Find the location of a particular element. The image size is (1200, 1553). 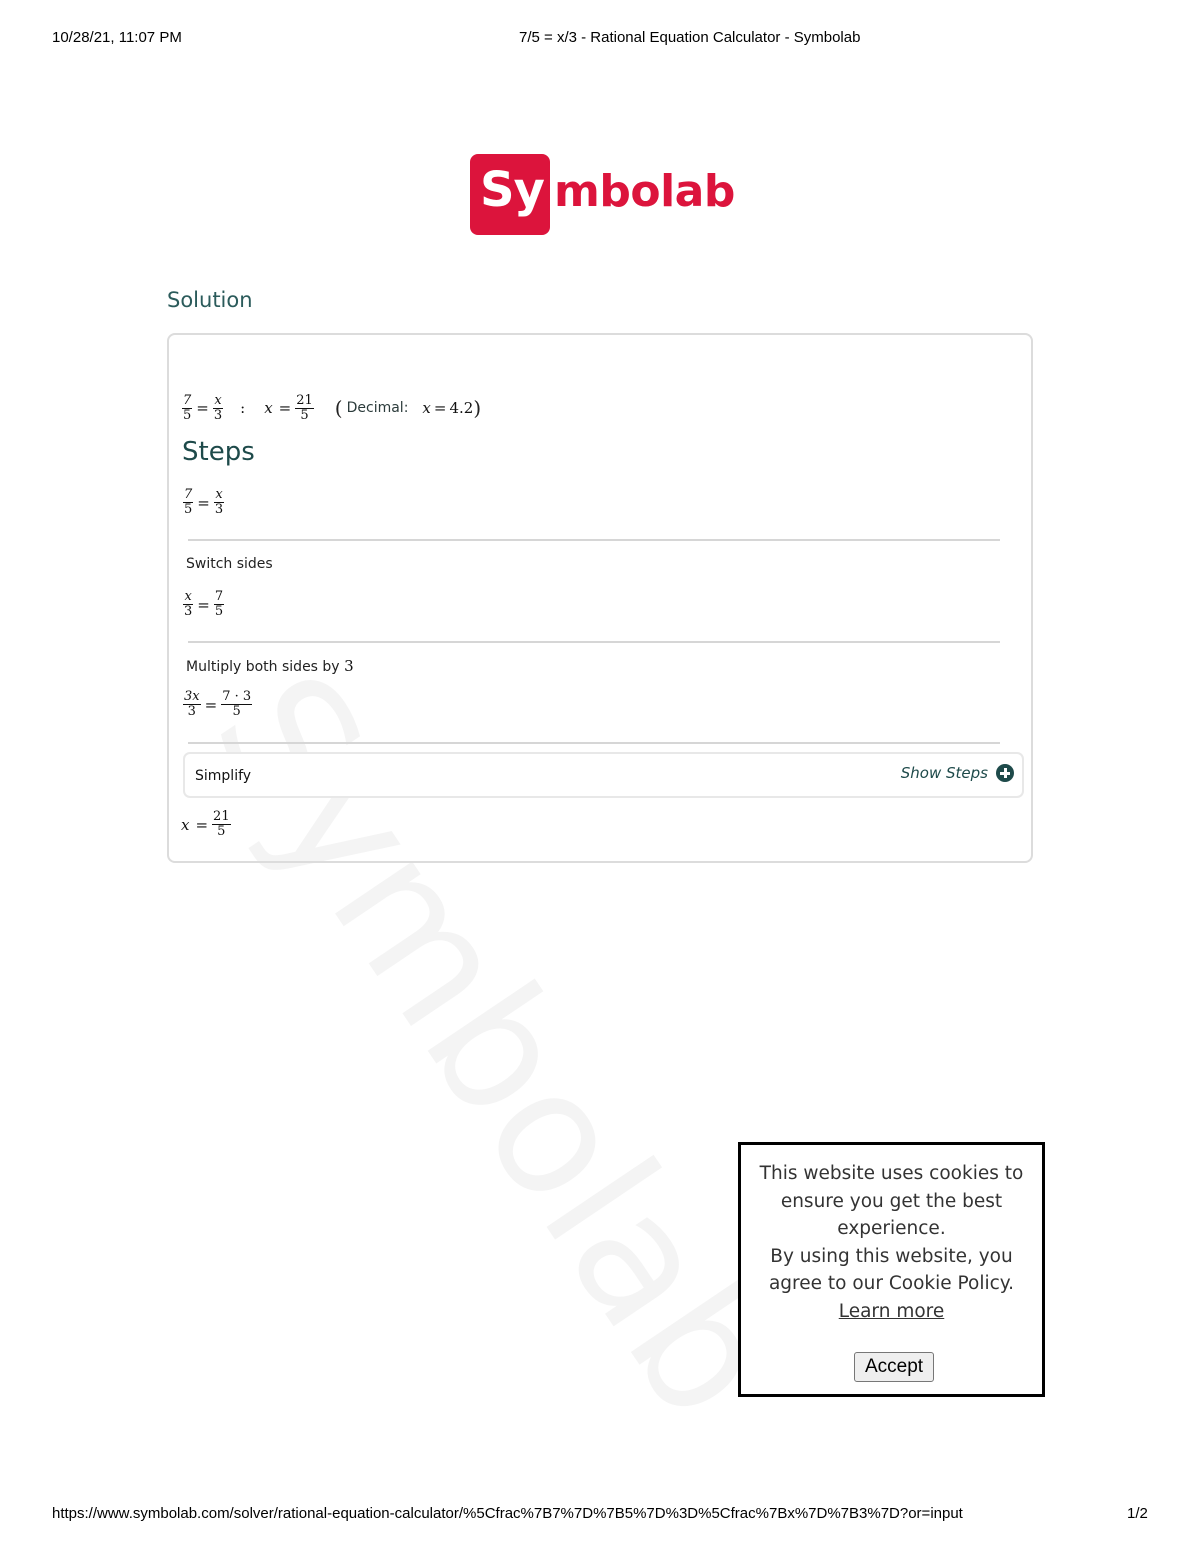

step-initial-equation: 7 5 = x 3 is located at coordinates (203, 502).